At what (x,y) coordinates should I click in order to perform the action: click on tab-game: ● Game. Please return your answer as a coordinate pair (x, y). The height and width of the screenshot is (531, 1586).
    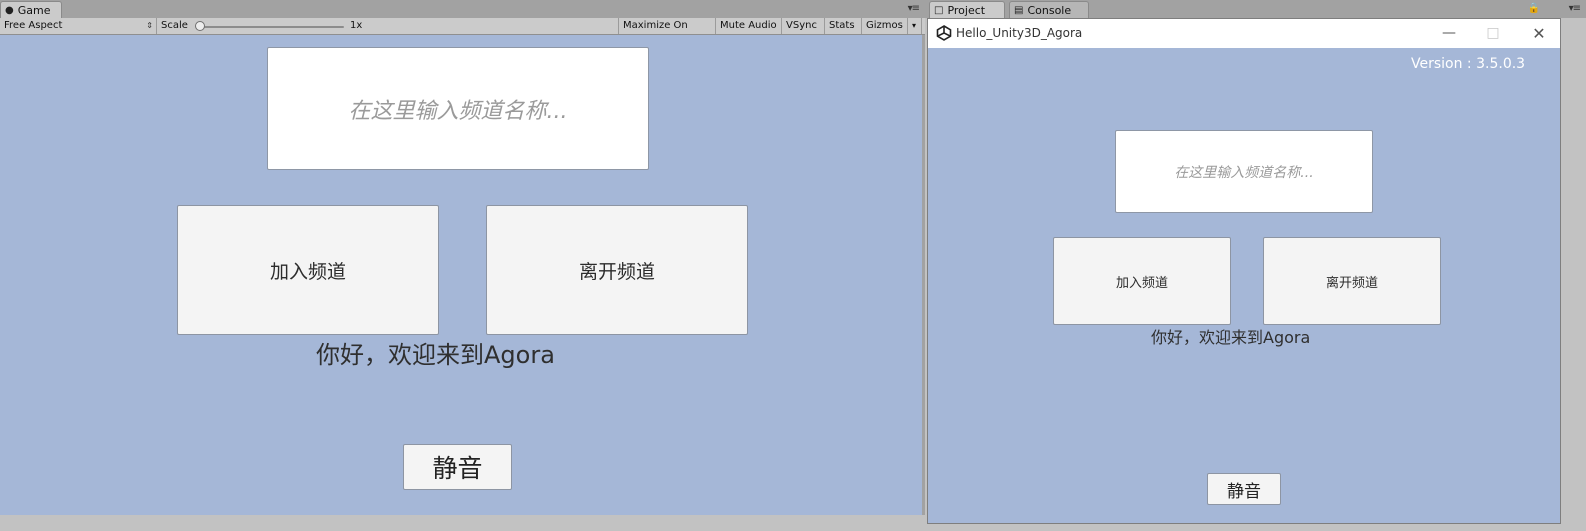
    Looking at the image, I should click on (31, 9).